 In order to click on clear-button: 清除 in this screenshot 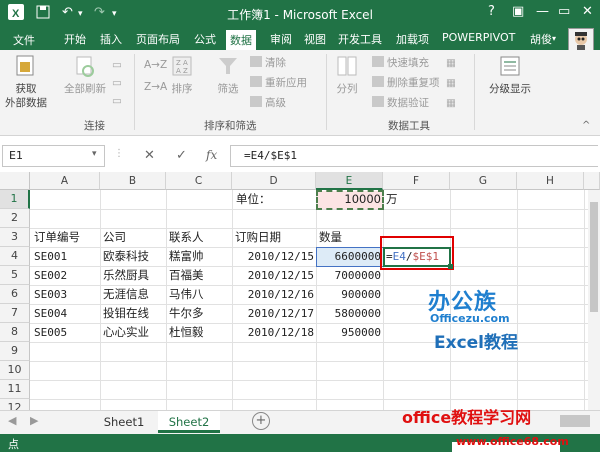, I will do `click(268, 63)`.